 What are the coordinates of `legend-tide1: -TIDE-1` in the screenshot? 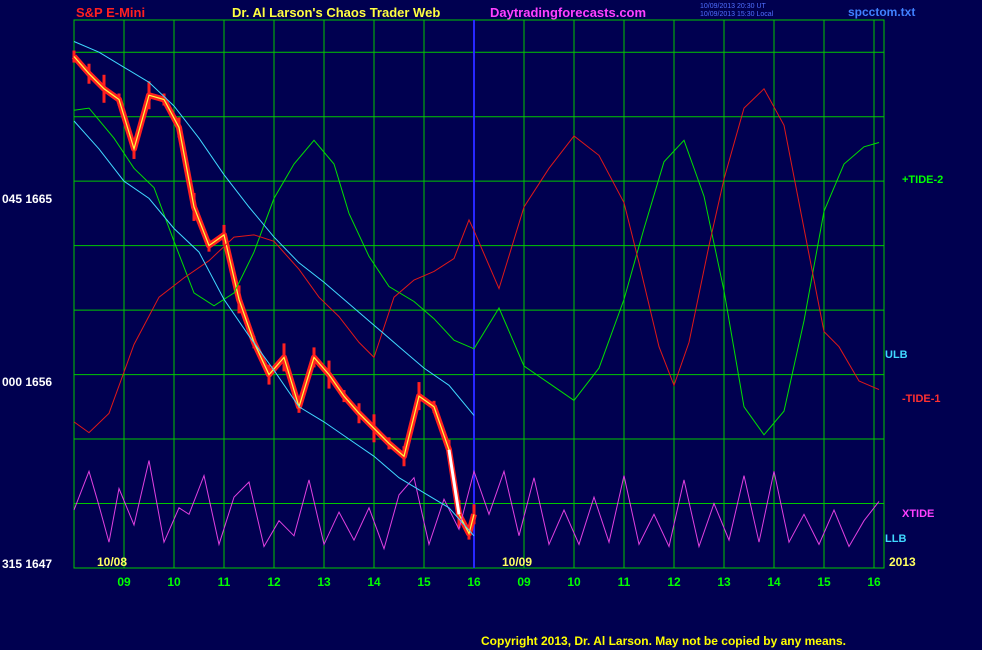 It's located at (921, 399).